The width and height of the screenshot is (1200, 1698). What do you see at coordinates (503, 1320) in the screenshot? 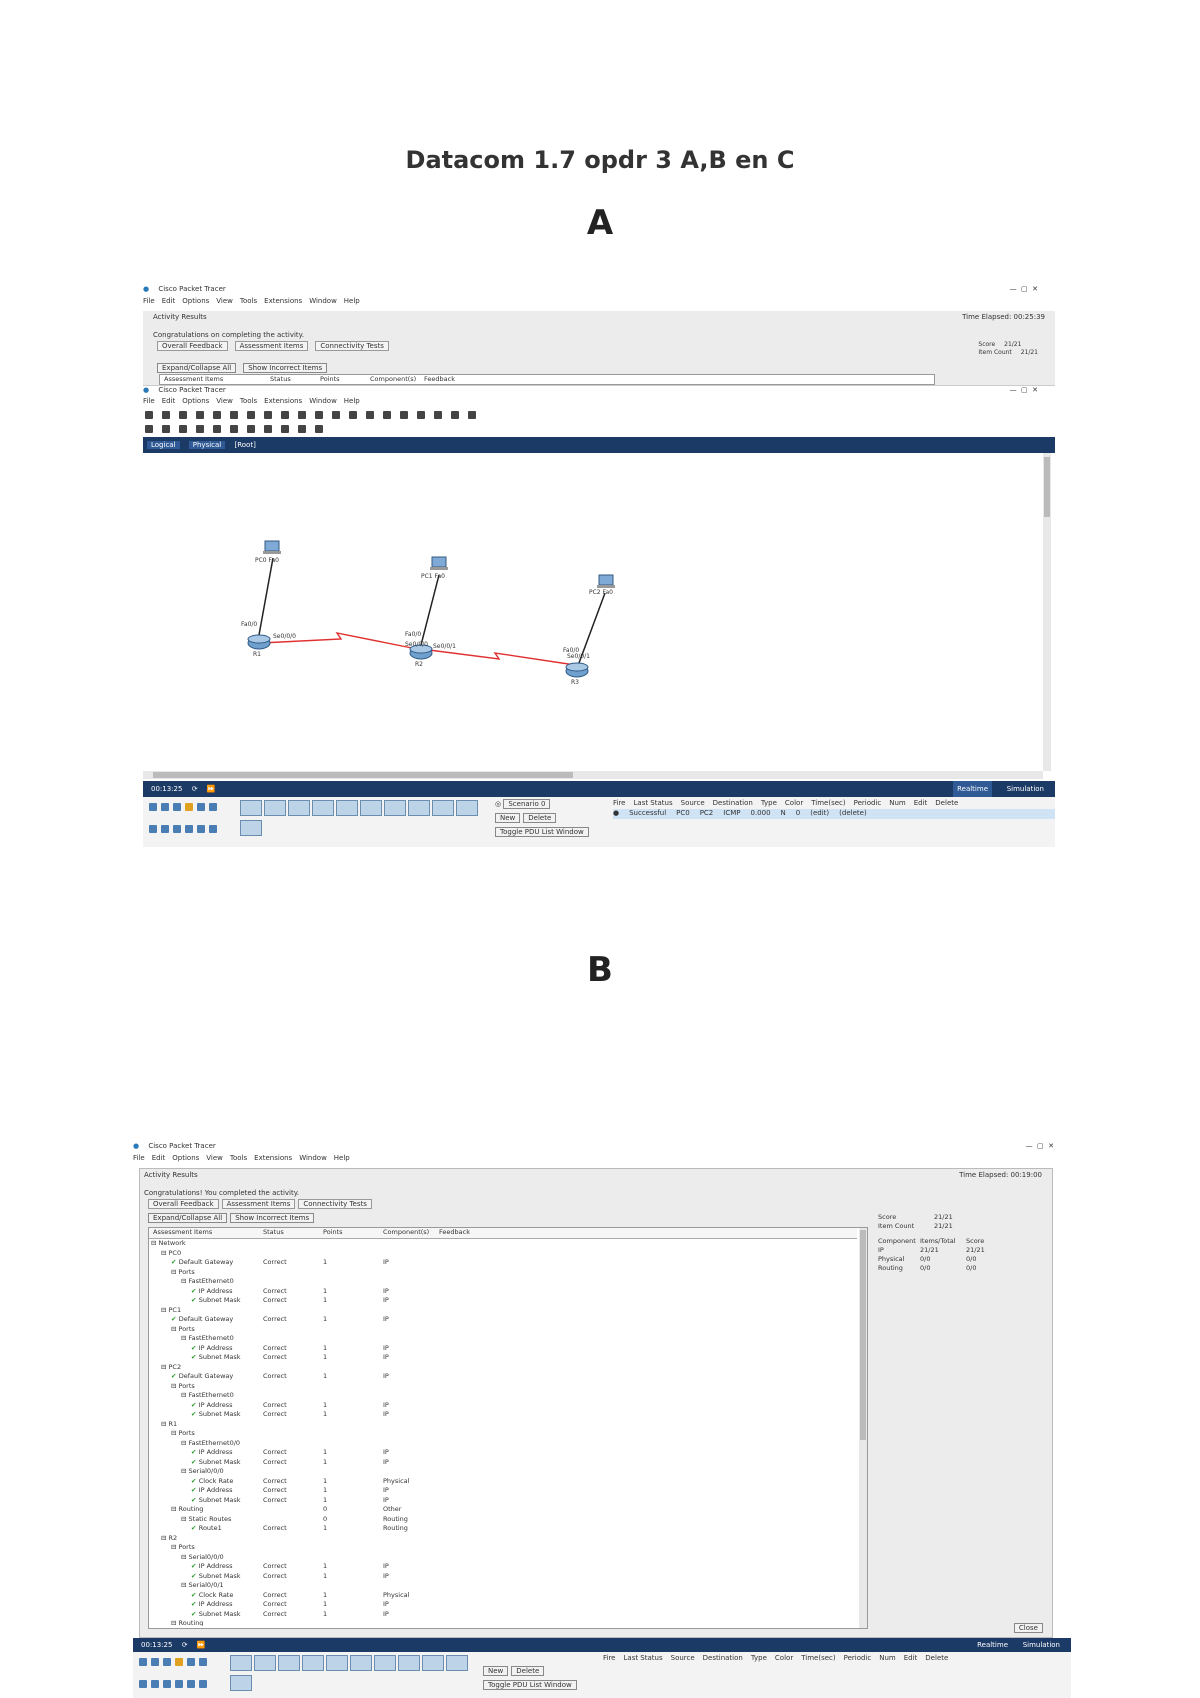
I see `tree-row: ✔ Default Gateway Correct 1 IP` at bounding box center [503, 1320].